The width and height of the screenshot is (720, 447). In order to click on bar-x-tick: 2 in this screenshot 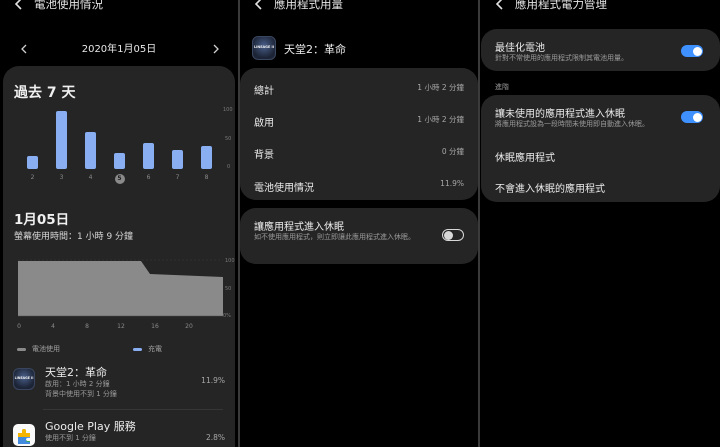, I will do `click(32, 177)`.